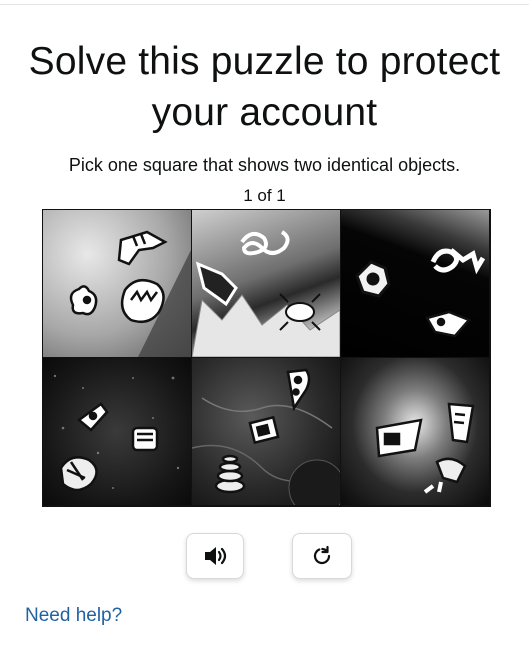  I want to click on hexagon-nut-icon, so click(373, 279).